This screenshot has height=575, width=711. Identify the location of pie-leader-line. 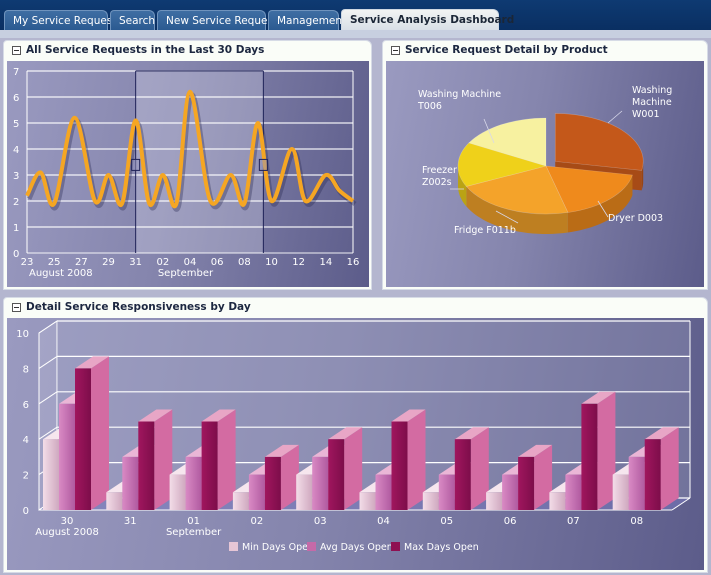
(615, 117).